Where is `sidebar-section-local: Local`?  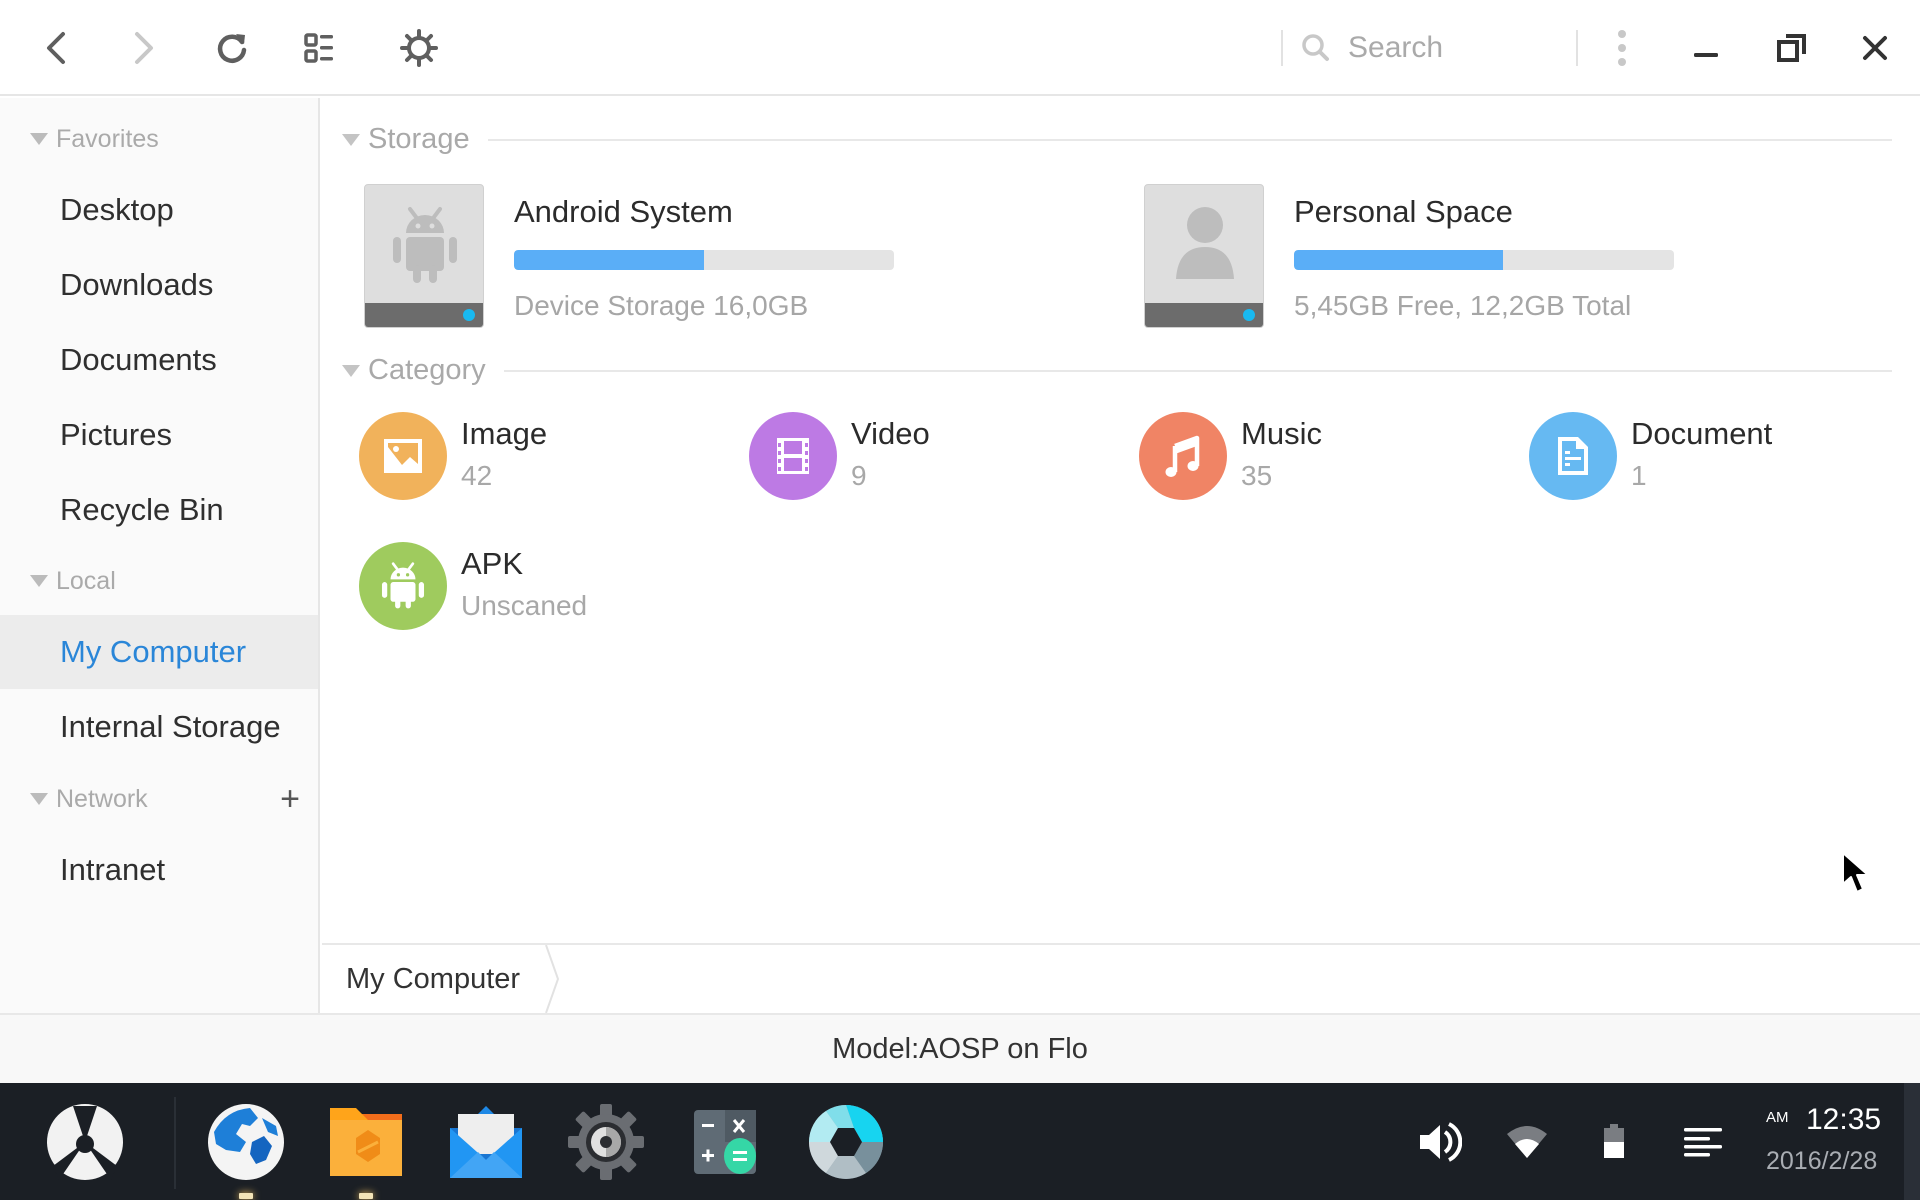 sidebar-section-local: Local is located at coordinates (165, 581).